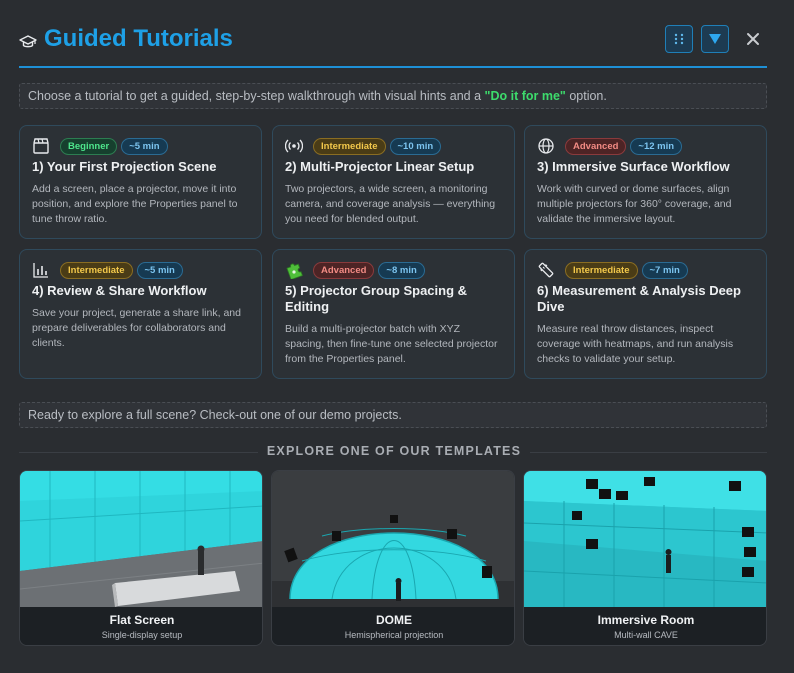  Describe the element at coordinates (664, 270) in the screenshot. I see `time-badge: ~7 min` at that location.